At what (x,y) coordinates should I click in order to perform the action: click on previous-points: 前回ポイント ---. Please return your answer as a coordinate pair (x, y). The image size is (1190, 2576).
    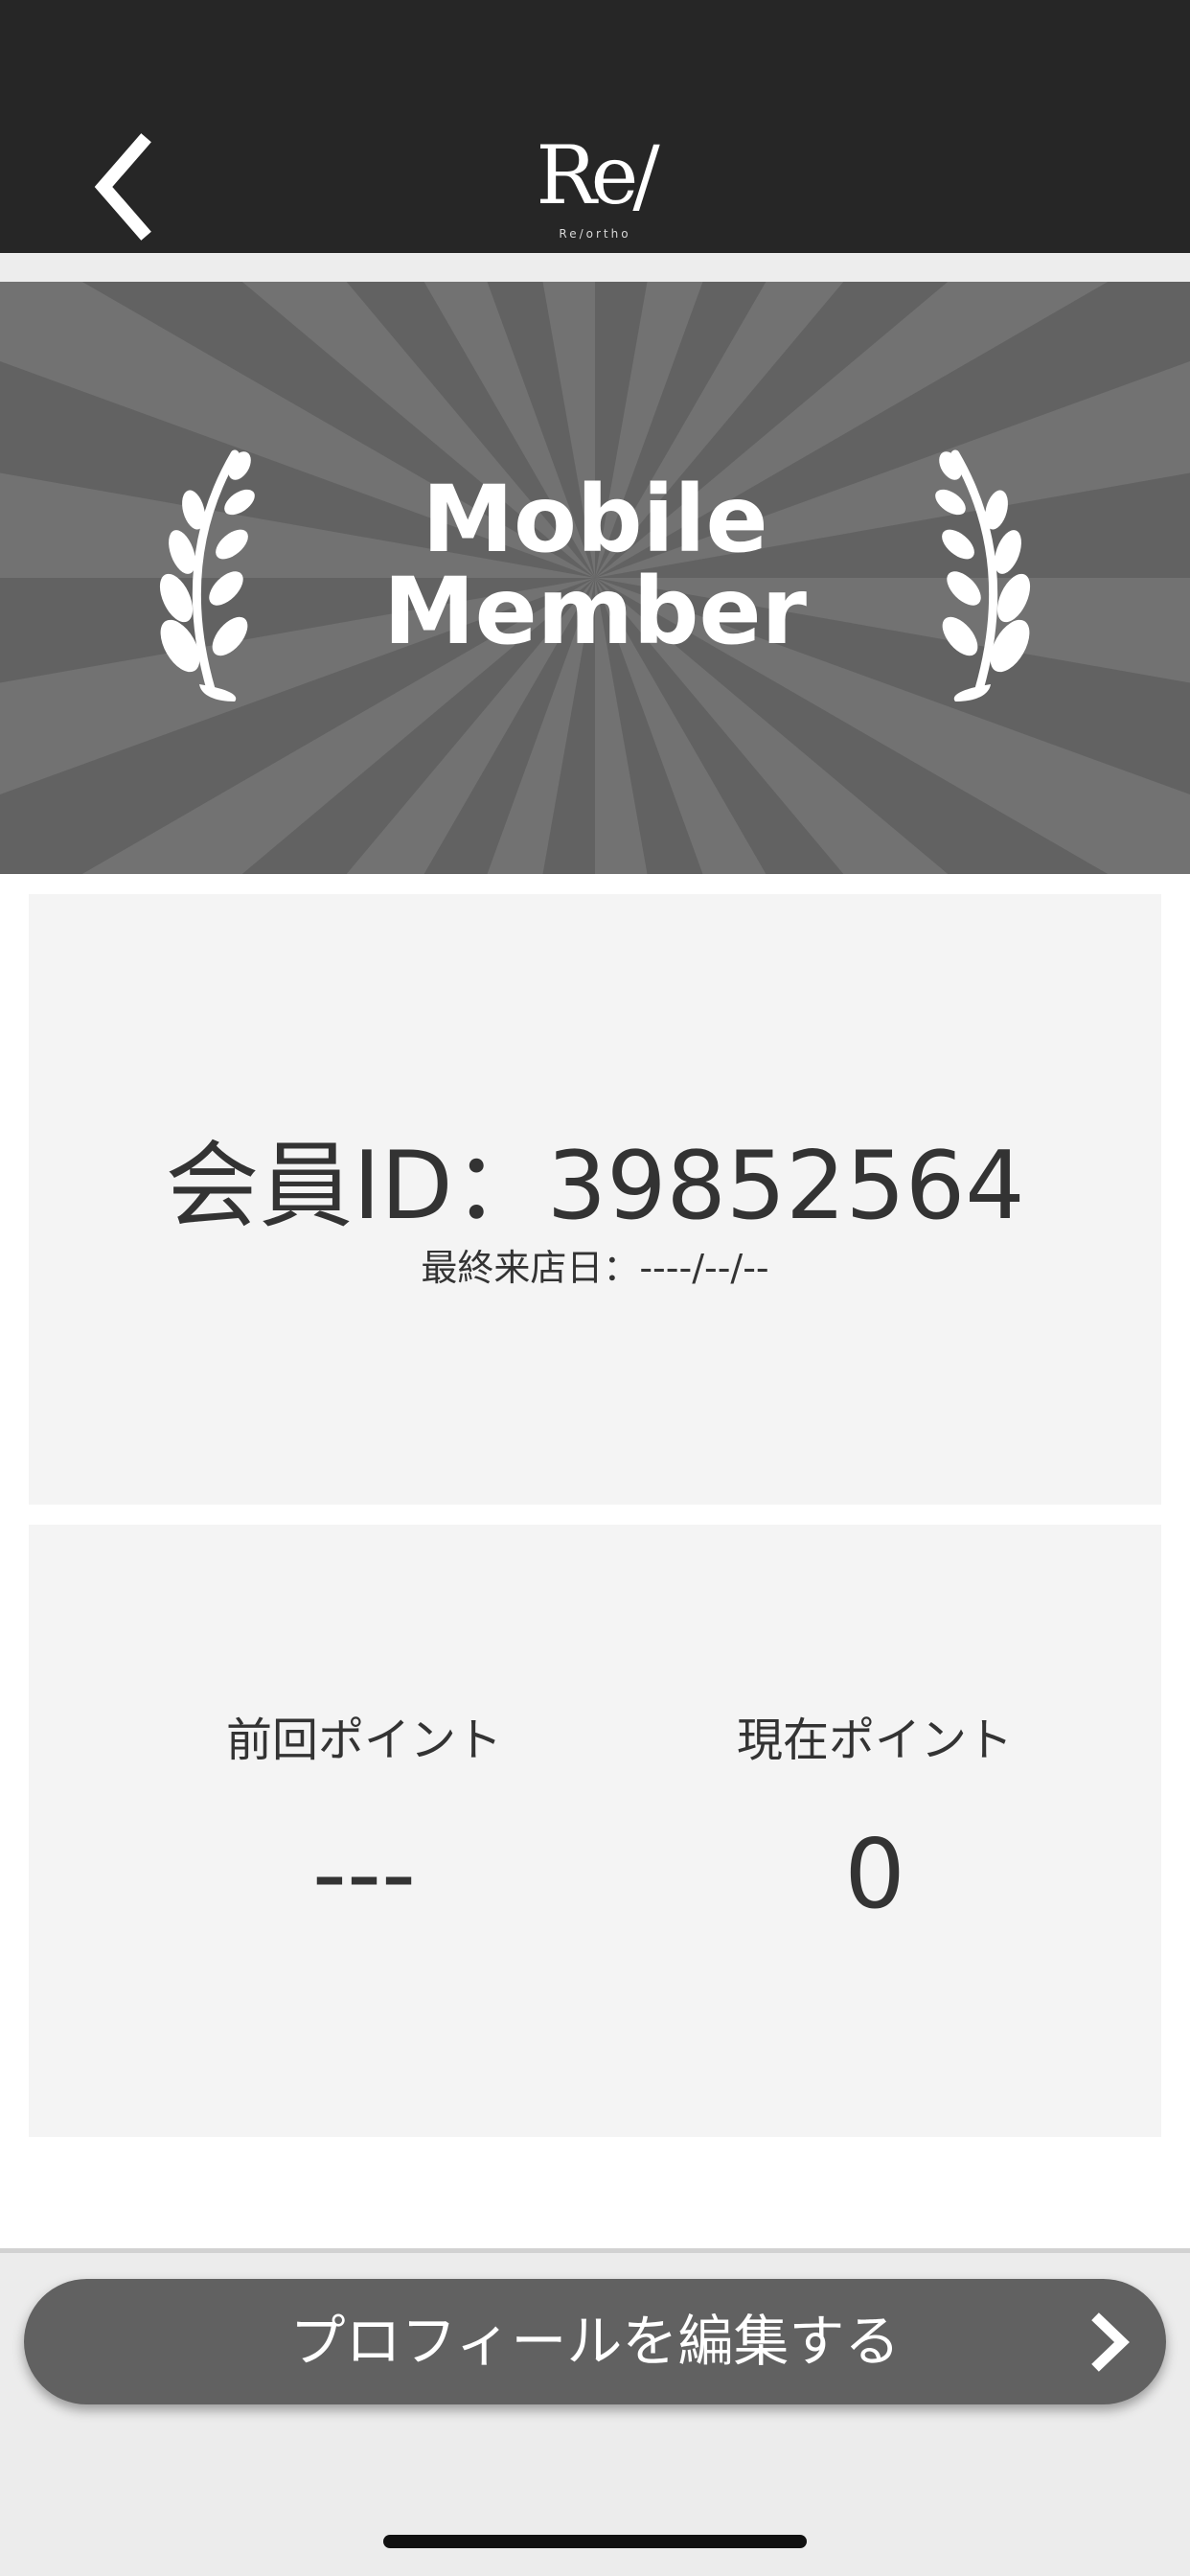
    Looking at the image, I should click on (364, 1822).